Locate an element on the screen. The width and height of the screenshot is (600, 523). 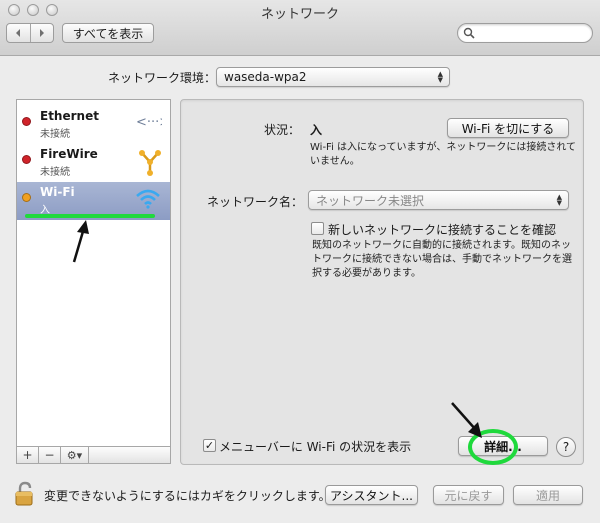
checkmark-icon: ✓ is located at coordinates (209, 445).